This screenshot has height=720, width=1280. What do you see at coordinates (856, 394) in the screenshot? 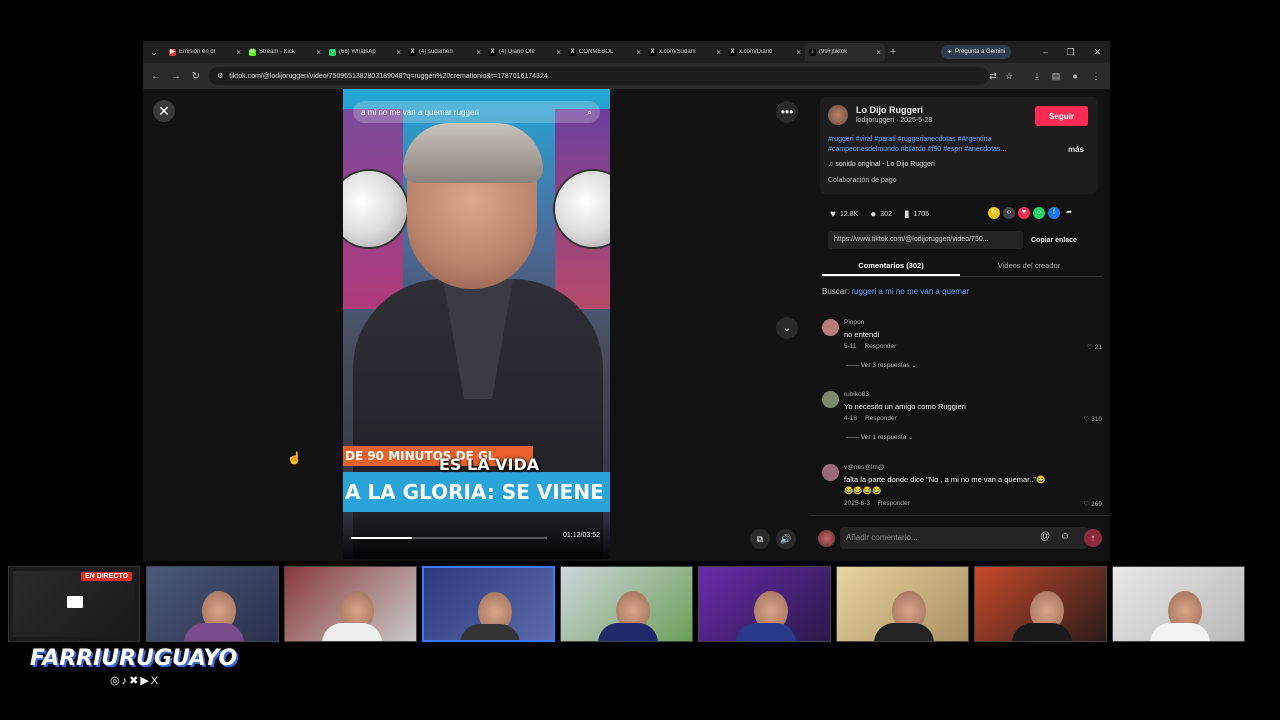
I see `commenter-name: rubiko83` at bounding box center [856, 394].